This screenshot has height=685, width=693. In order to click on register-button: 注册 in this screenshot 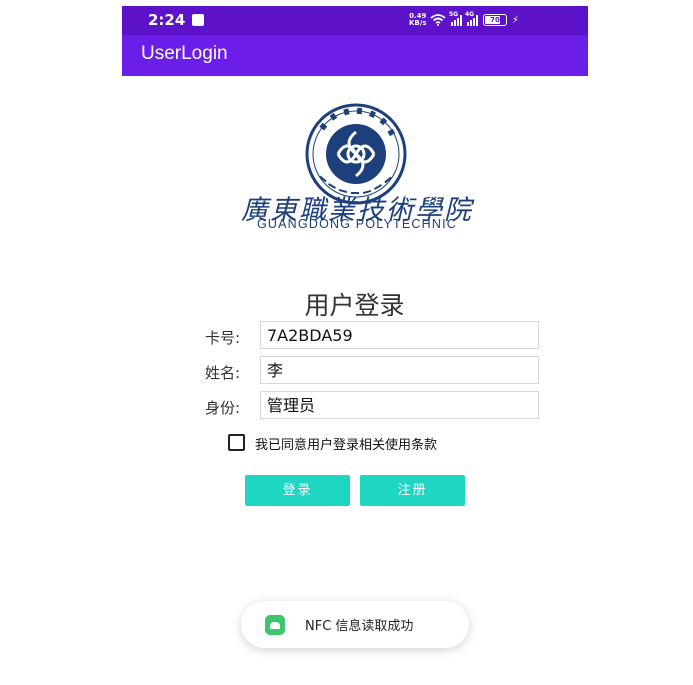, I will do `click(412, 490)`.